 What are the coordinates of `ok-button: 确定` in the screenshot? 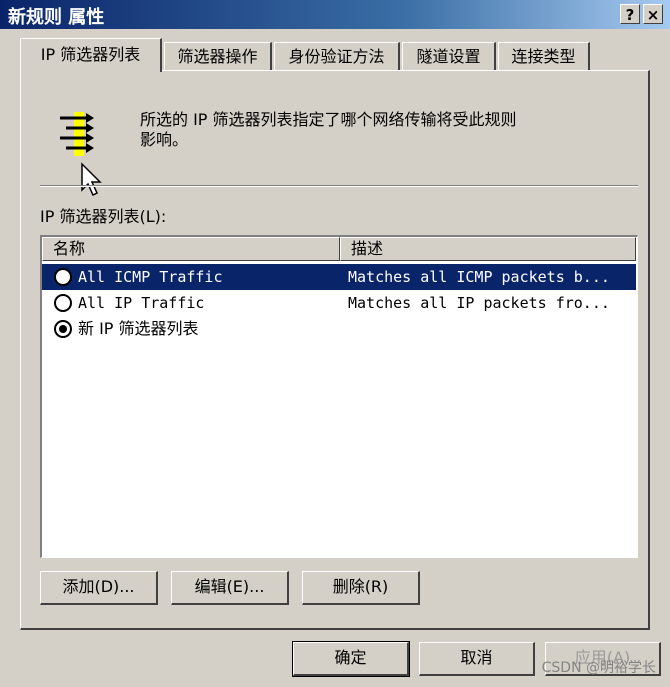 It's located at (351, 659).